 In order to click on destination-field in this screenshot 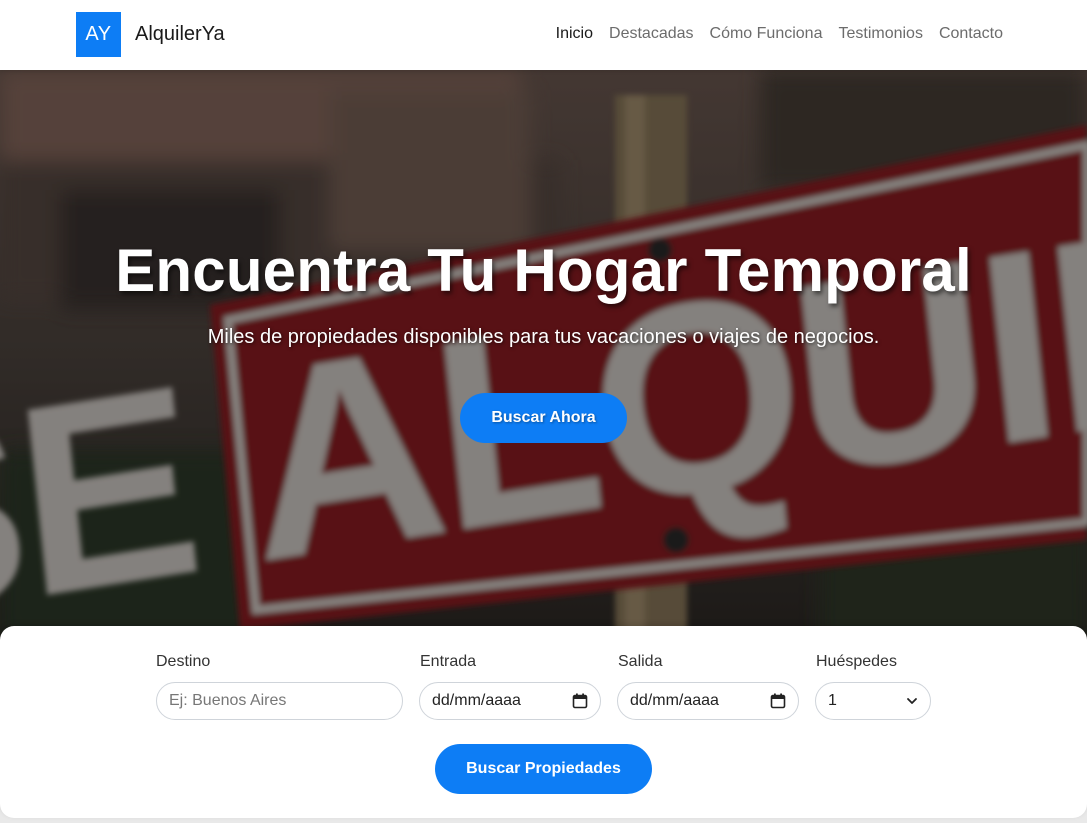, I will do `click(279, 701)`.